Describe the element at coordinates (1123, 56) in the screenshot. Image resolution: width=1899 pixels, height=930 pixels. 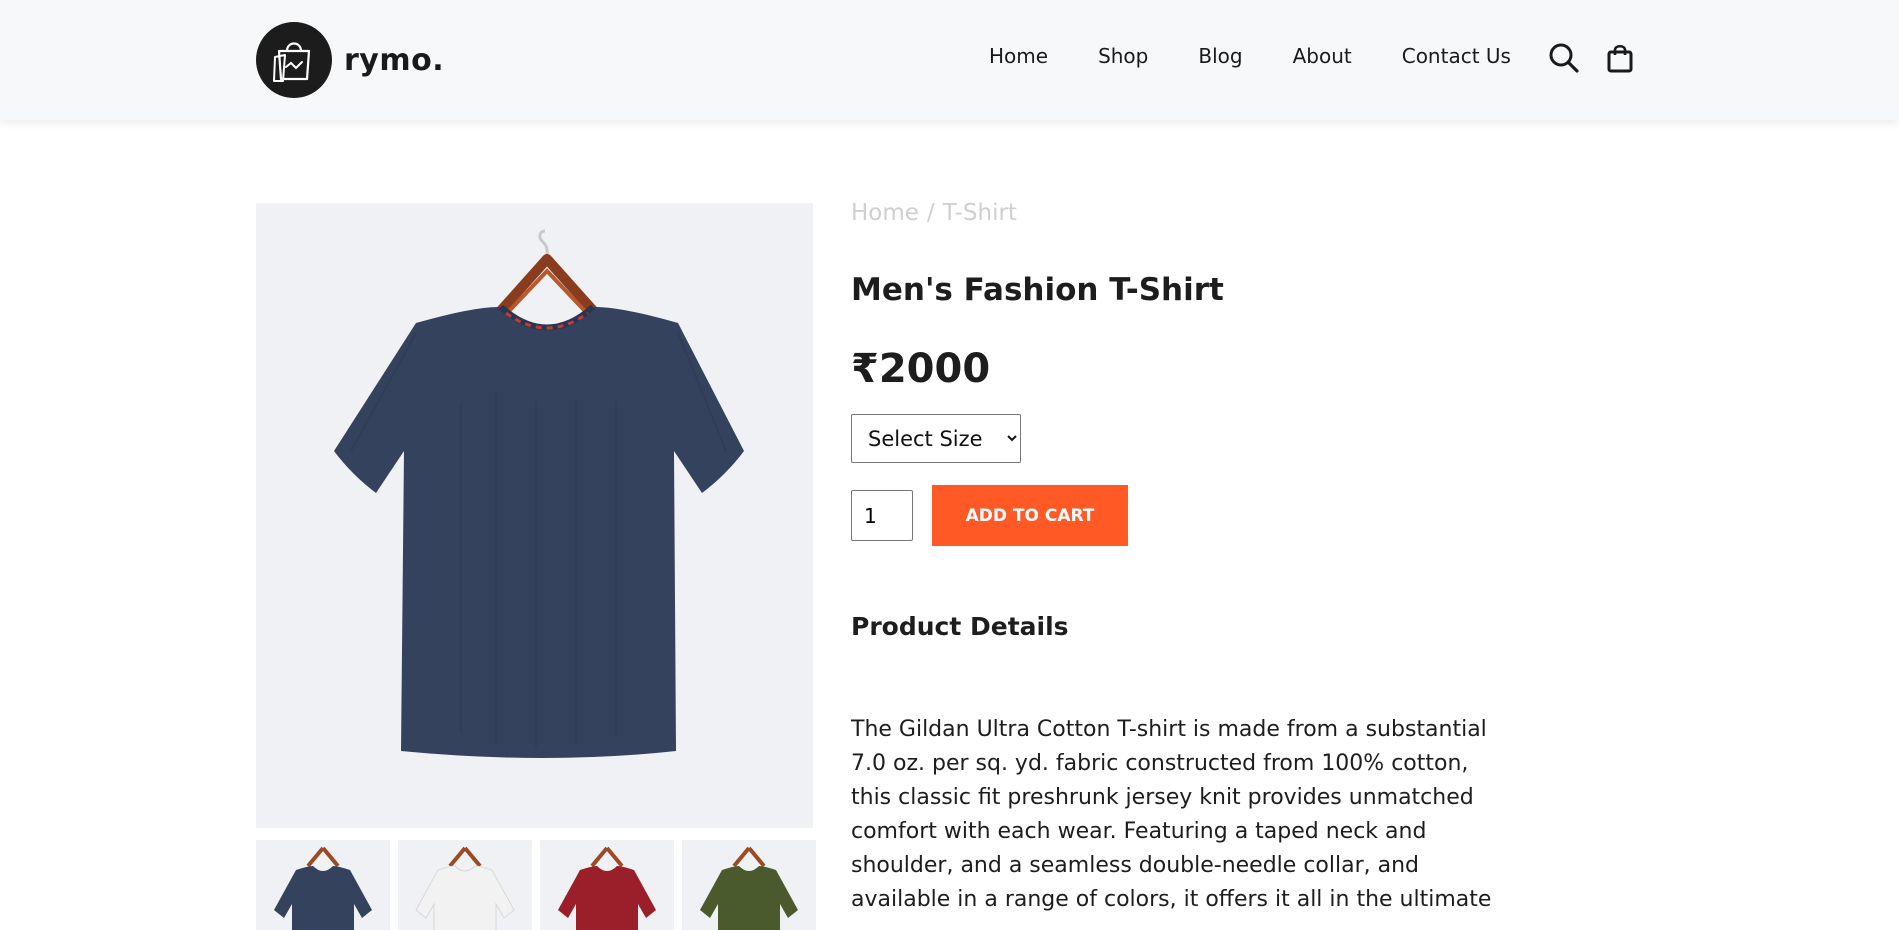
I see `nav-shop: Shop` at that location.